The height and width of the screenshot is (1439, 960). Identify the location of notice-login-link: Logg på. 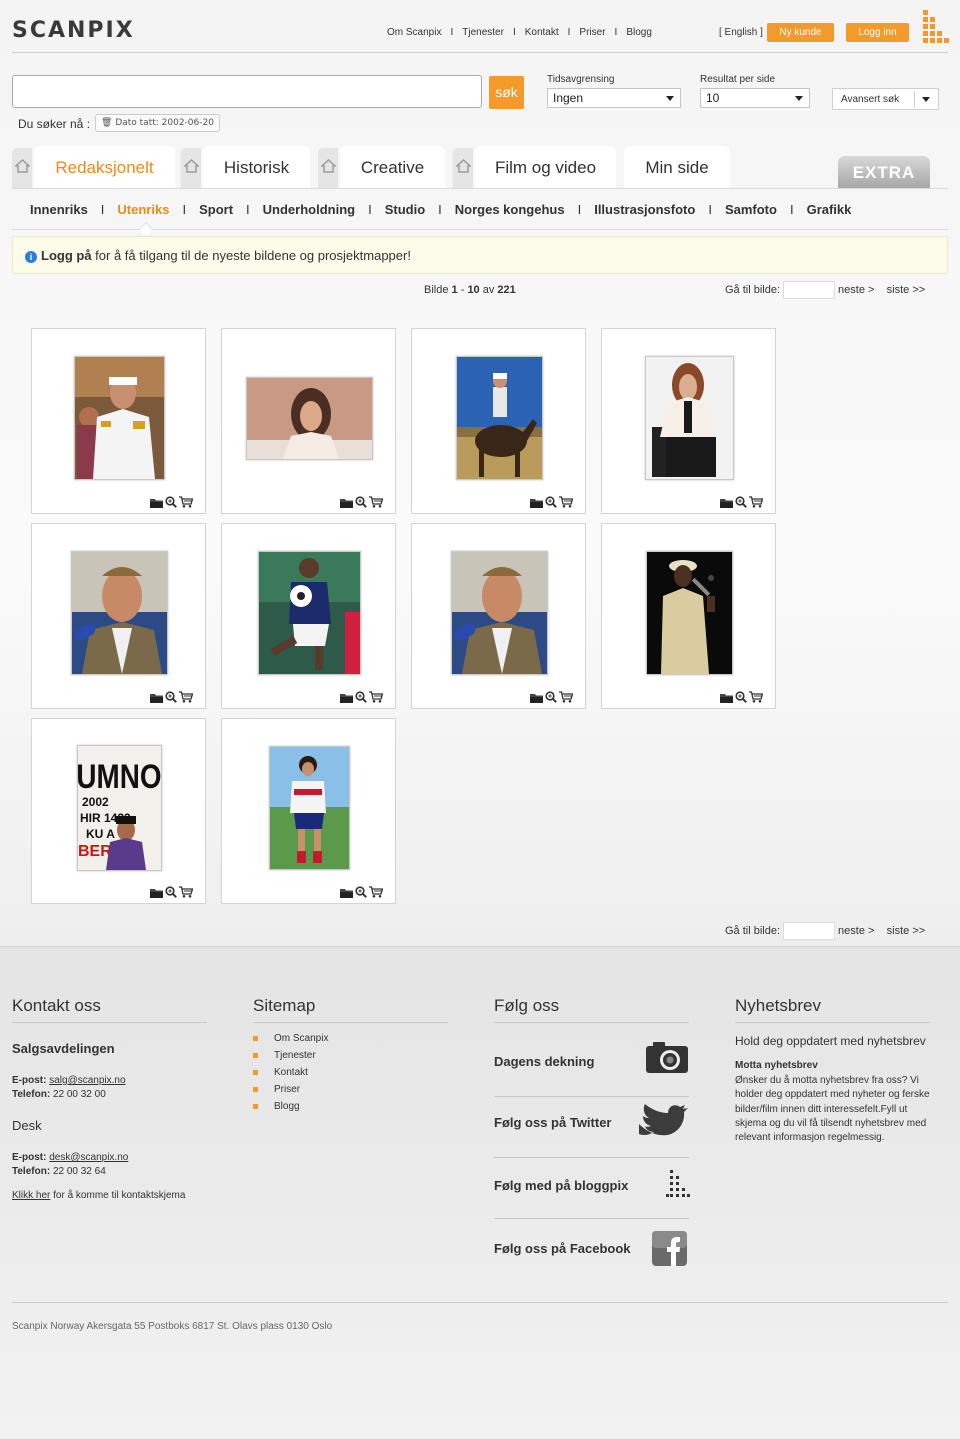
(66, 255).